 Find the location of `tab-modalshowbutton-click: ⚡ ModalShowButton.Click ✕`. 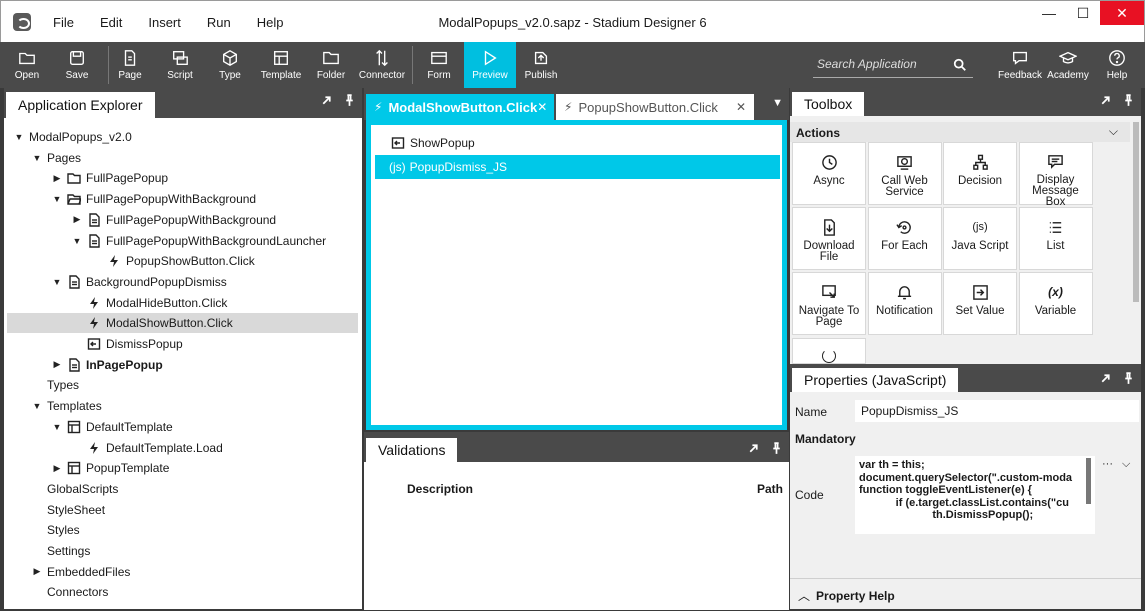

tab-modalshowbutton-click: ⚡ ModalShowButton.Click ✕ is located at coordinates (460, 107).